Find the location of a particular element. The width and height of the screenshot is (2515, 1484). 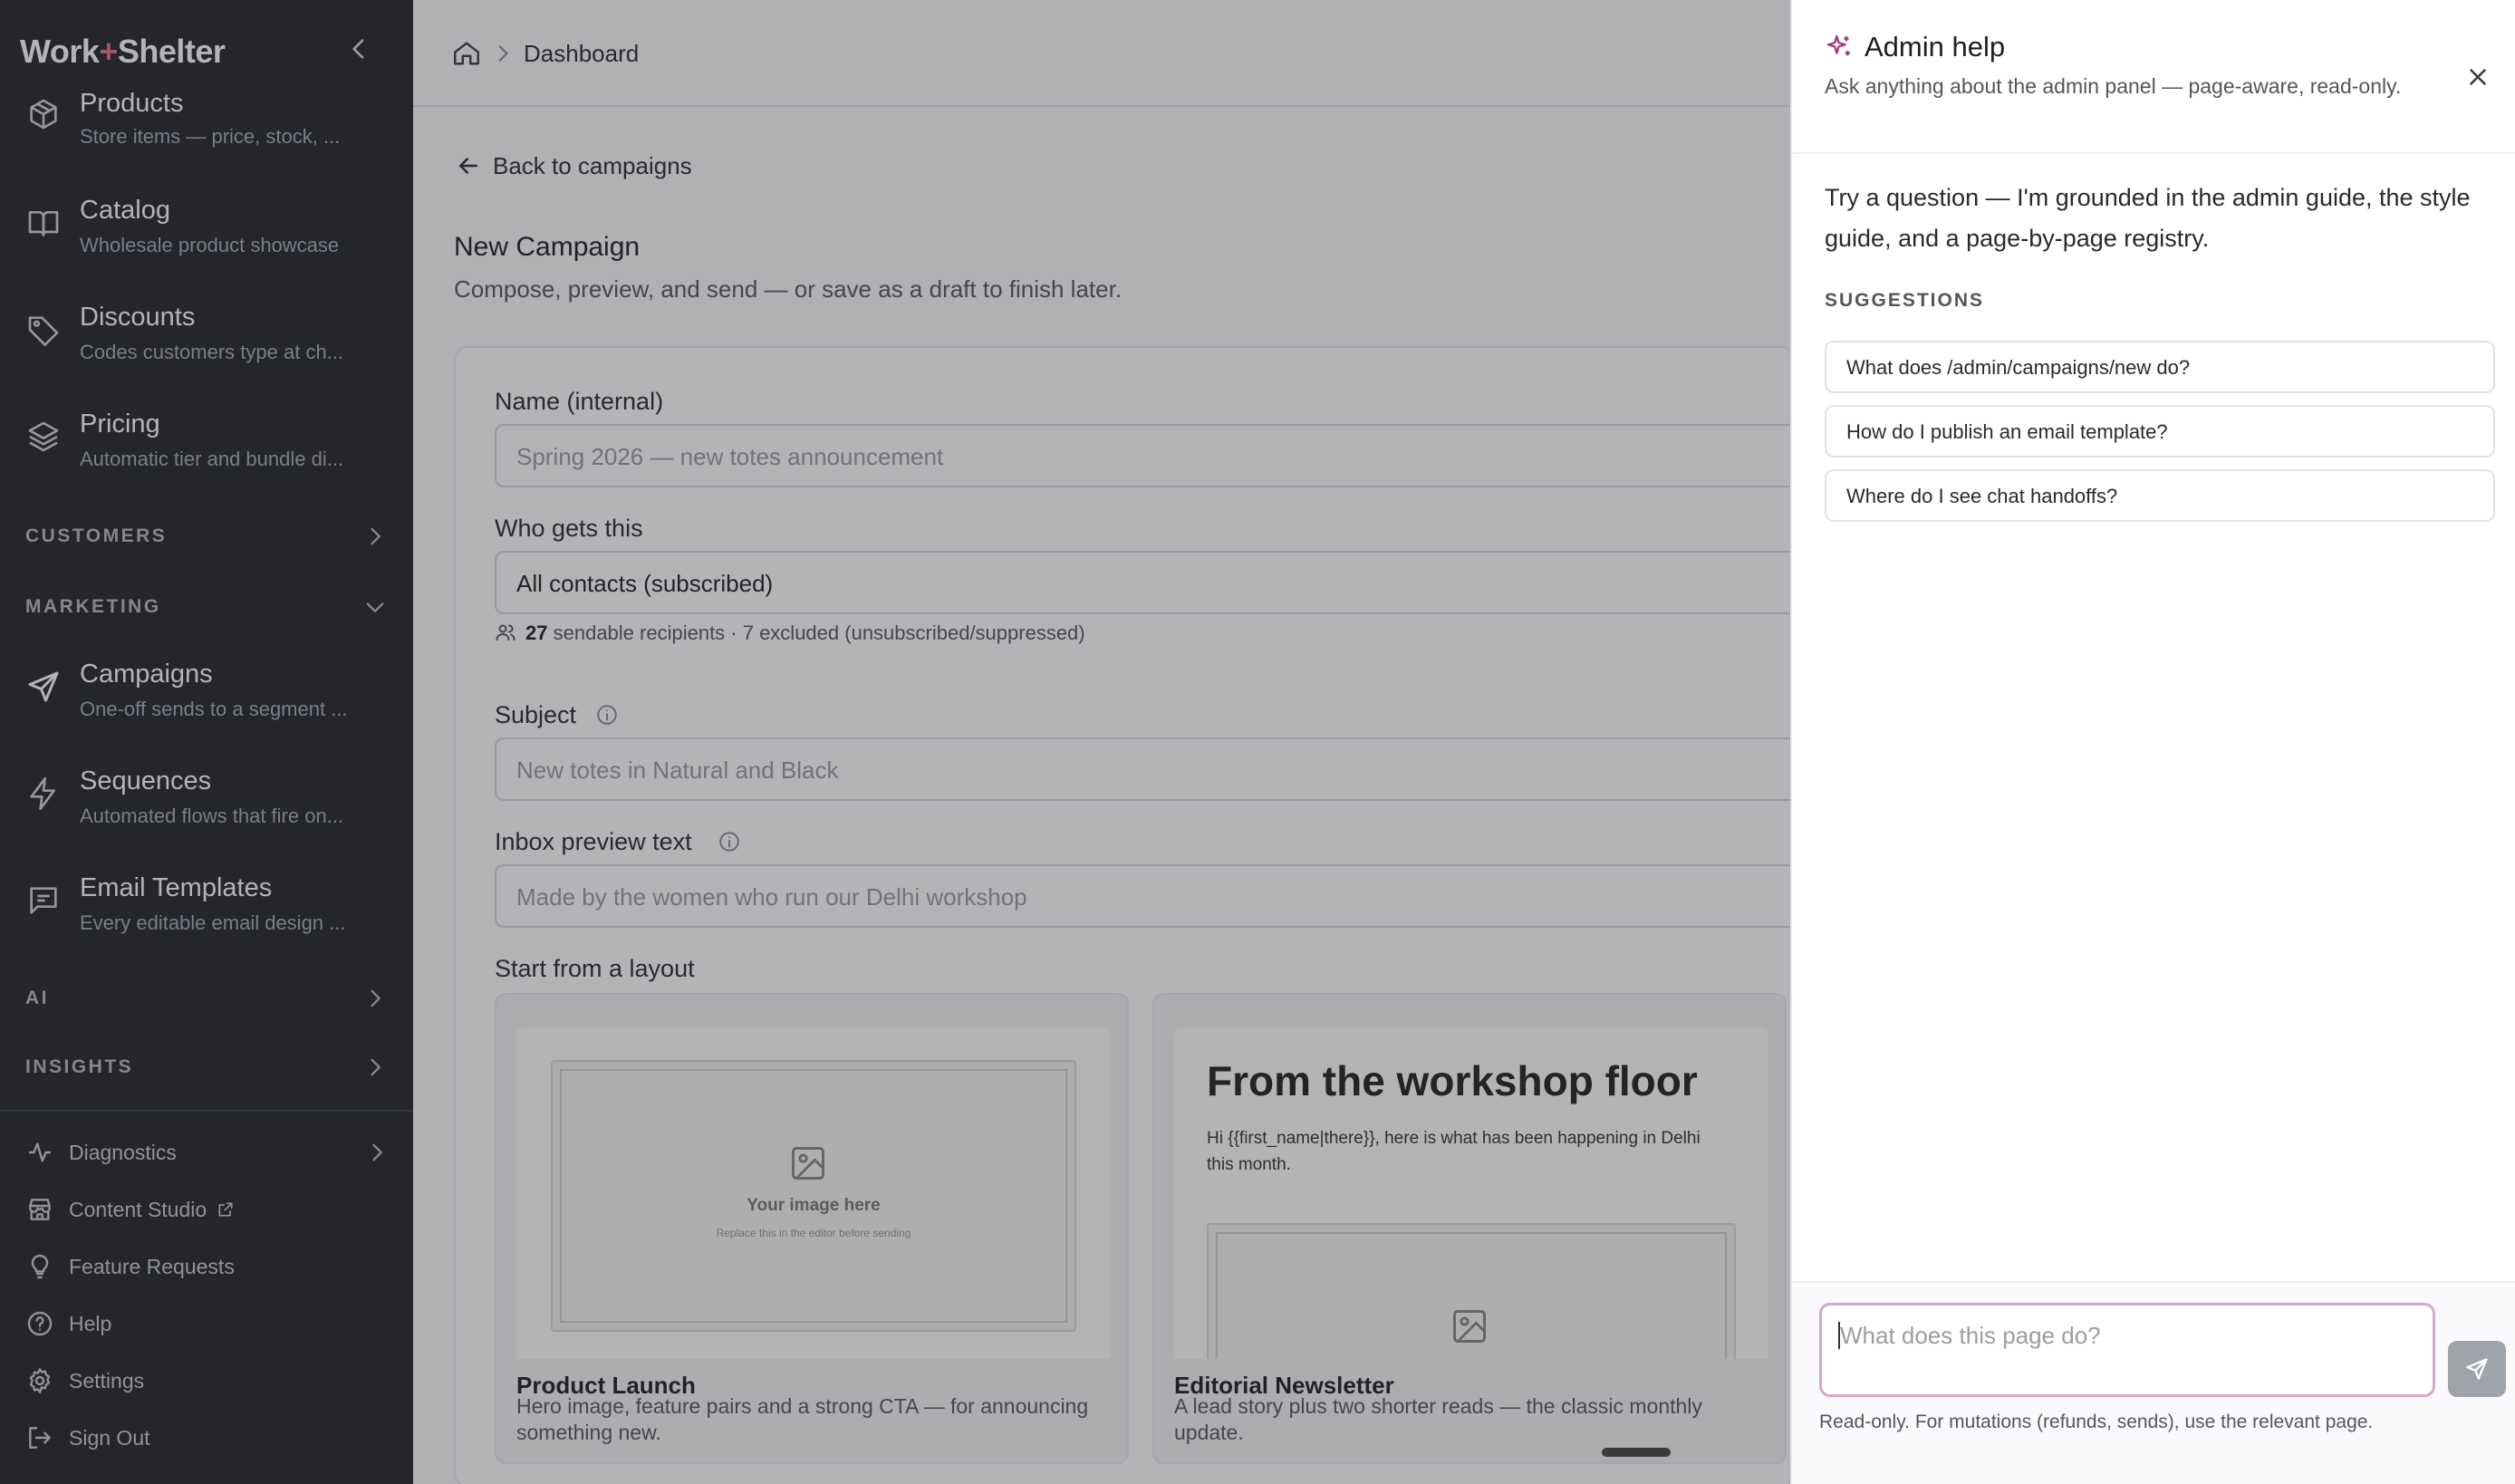

close-icon is located at coordinates (2477, 77).